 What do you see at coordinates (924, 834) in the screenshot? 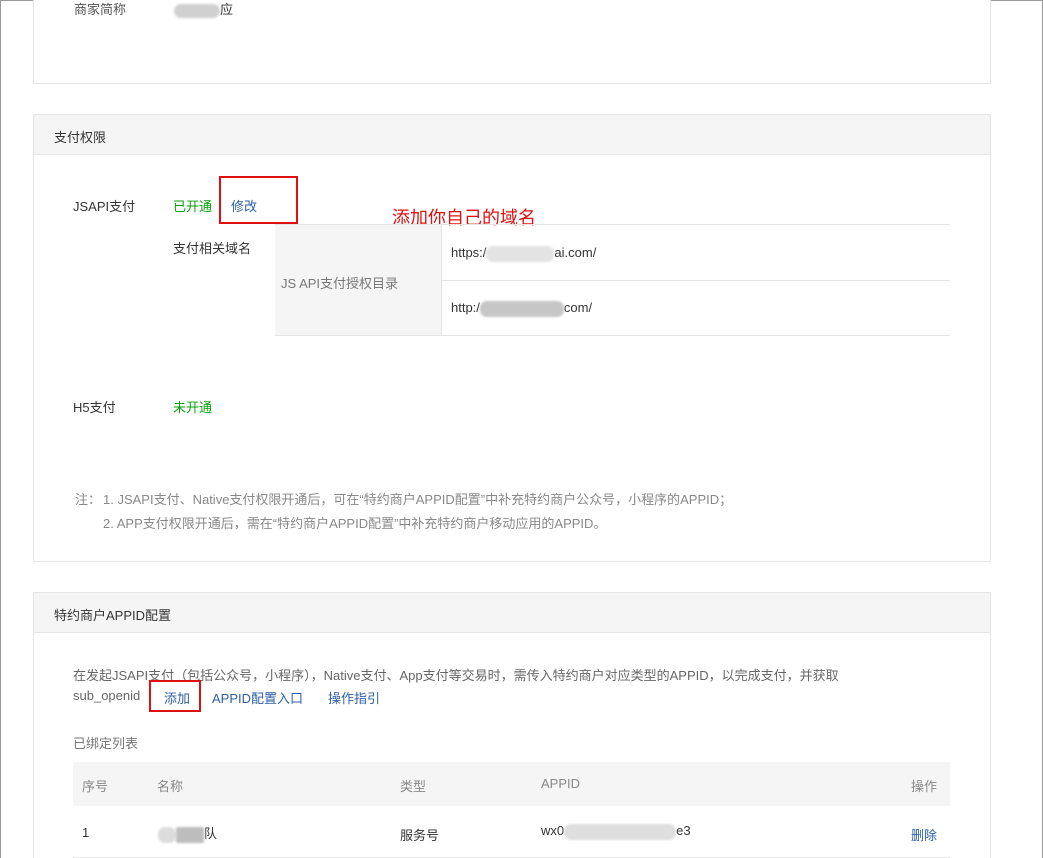
I see `delete-link: 删除` at bounding box center [924, 834].